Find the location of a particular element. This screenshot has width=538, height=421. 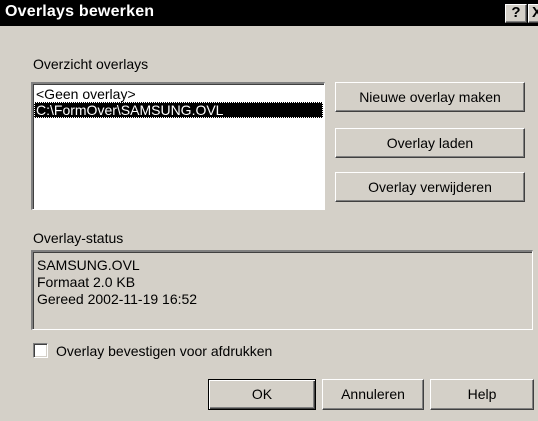

close-button: X is located at coordinates (533, 13).